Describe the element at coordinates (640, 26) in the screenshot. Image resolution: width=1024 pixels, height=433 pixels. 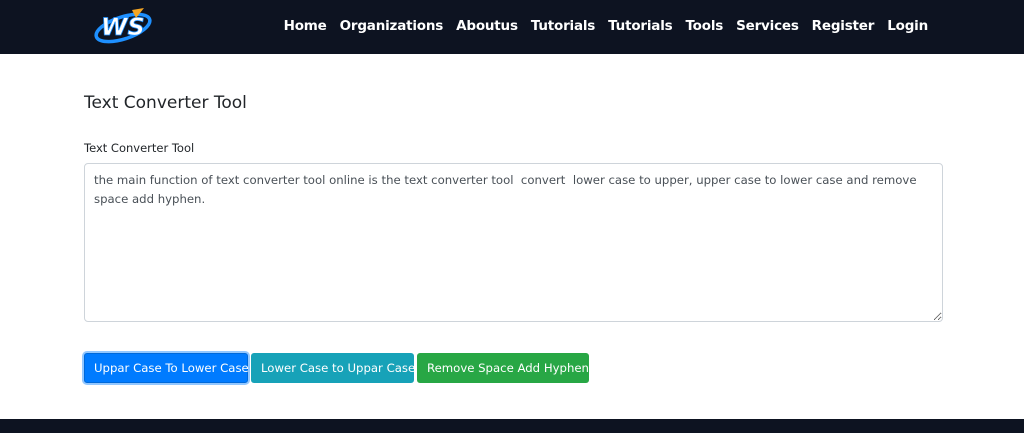
I see `nav-tutorials-2: Tutorials` at that location.